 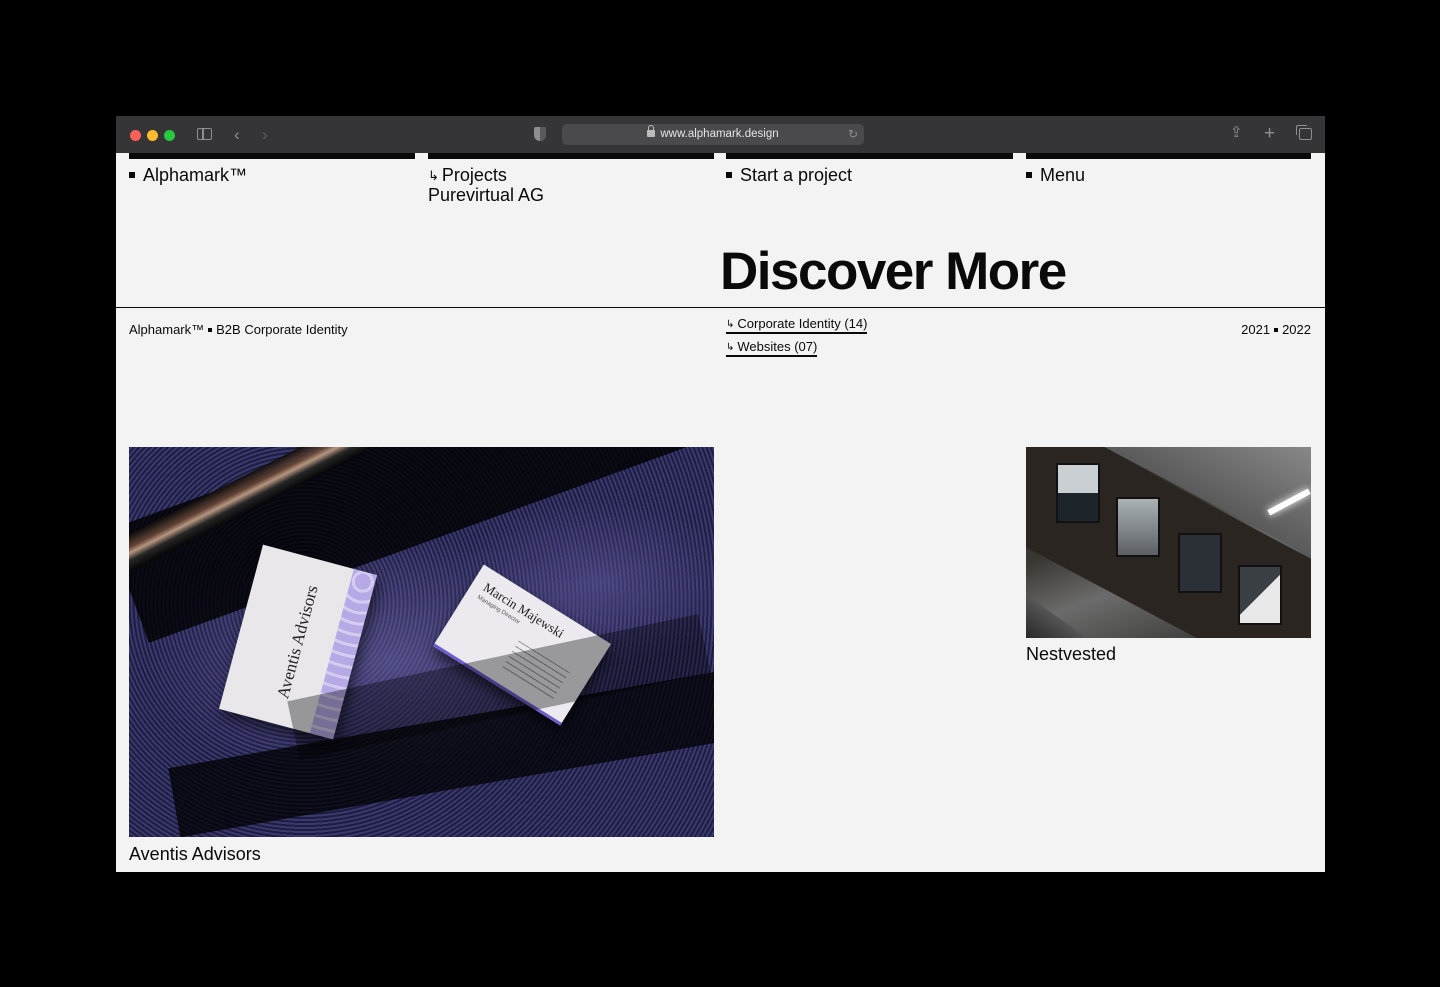 I want to click on browser-toolbar: ‹ › www.alphamark.design ↻ ⇪ +, so click(x=720, y=134).